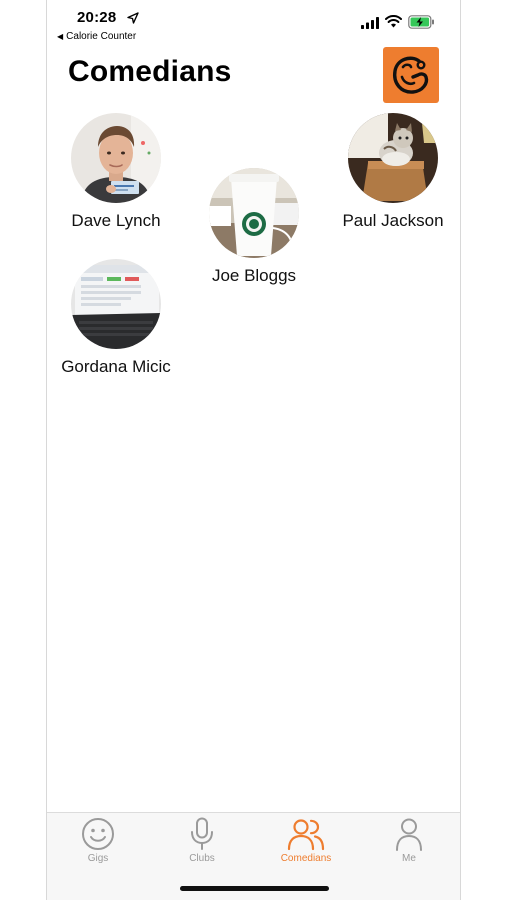 This screenshot has width=507, height=900. What do you see at coordinates (98, 834) in the screenshot?
I see `smiley-icon` at bounding box center [98, 834].